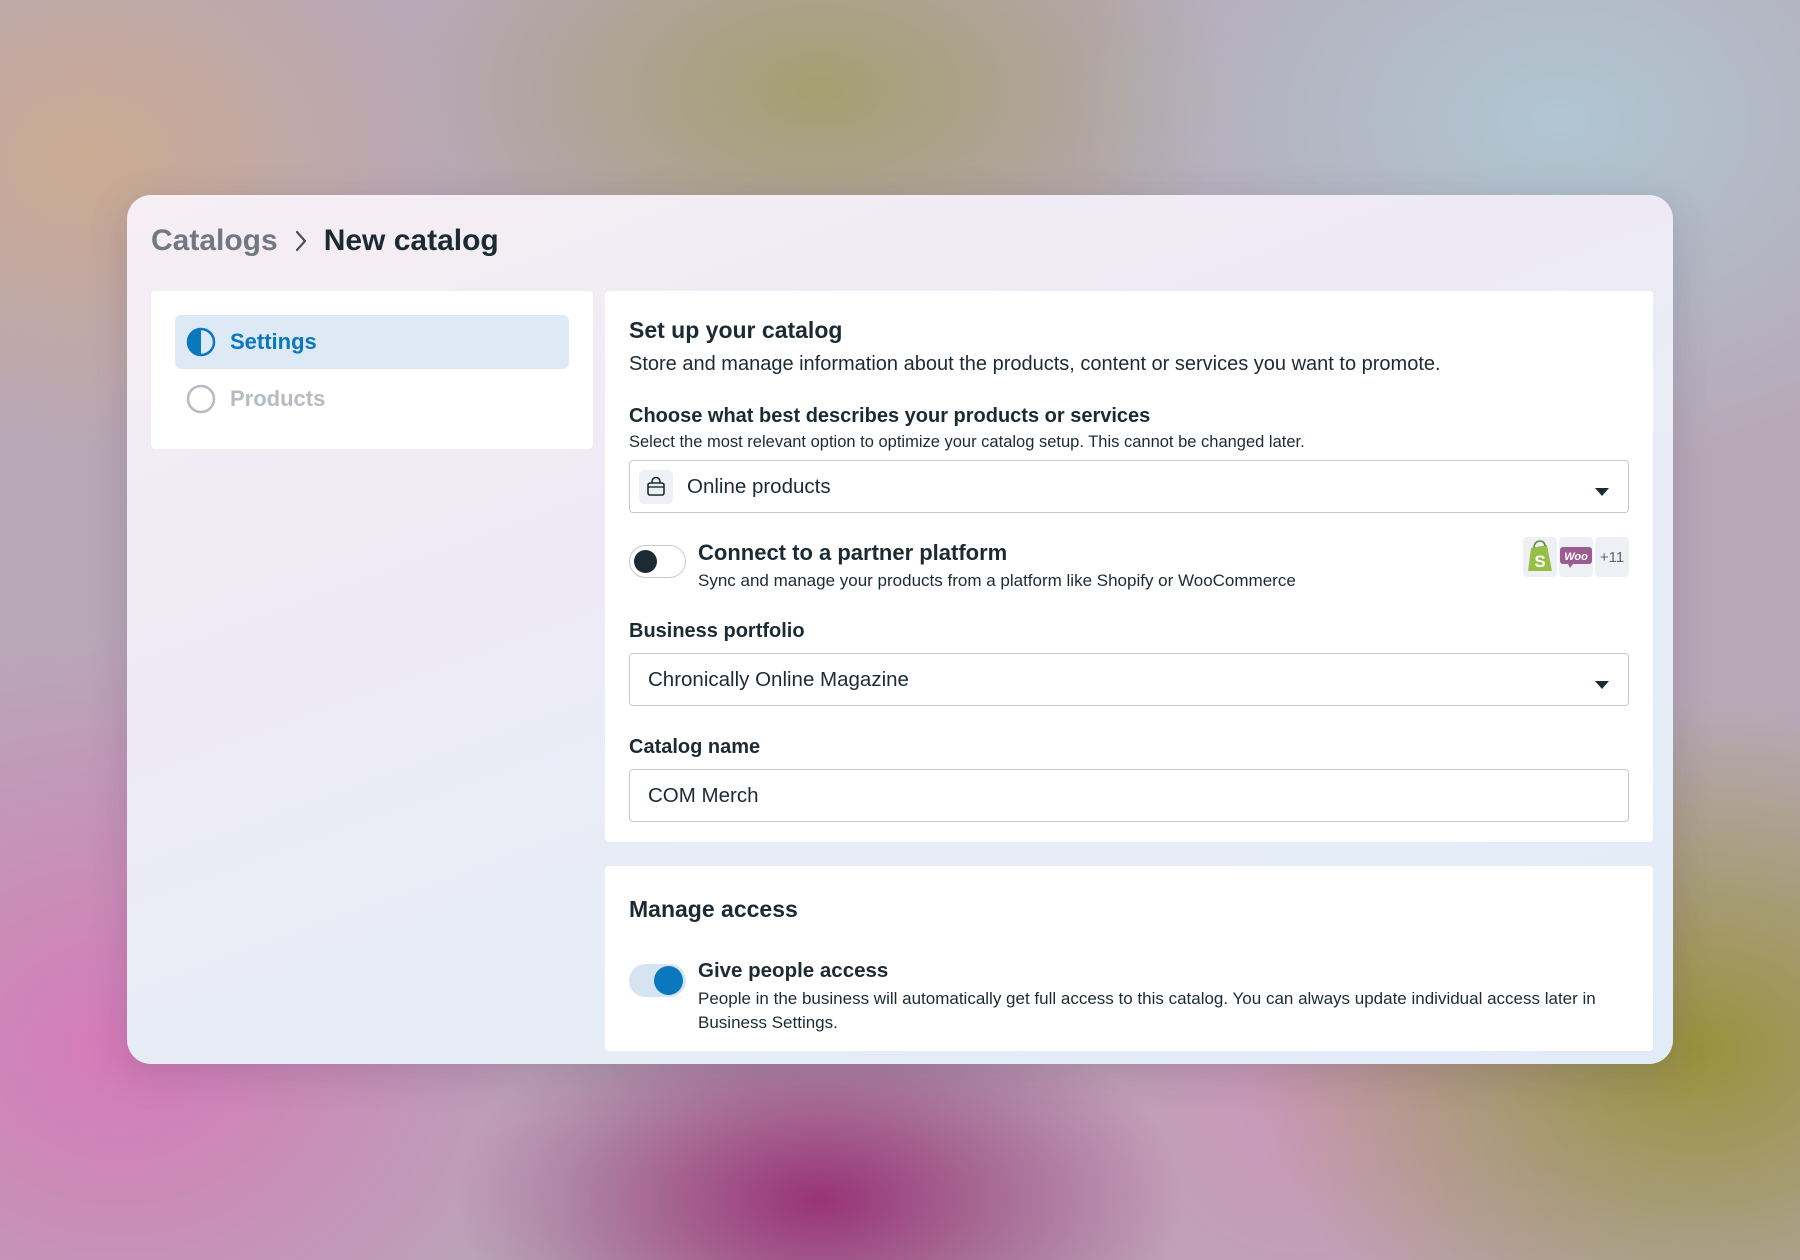 The height and width of the screenshot is (1260, 1800). I want to click on step-label: Products, so click(278, 398).